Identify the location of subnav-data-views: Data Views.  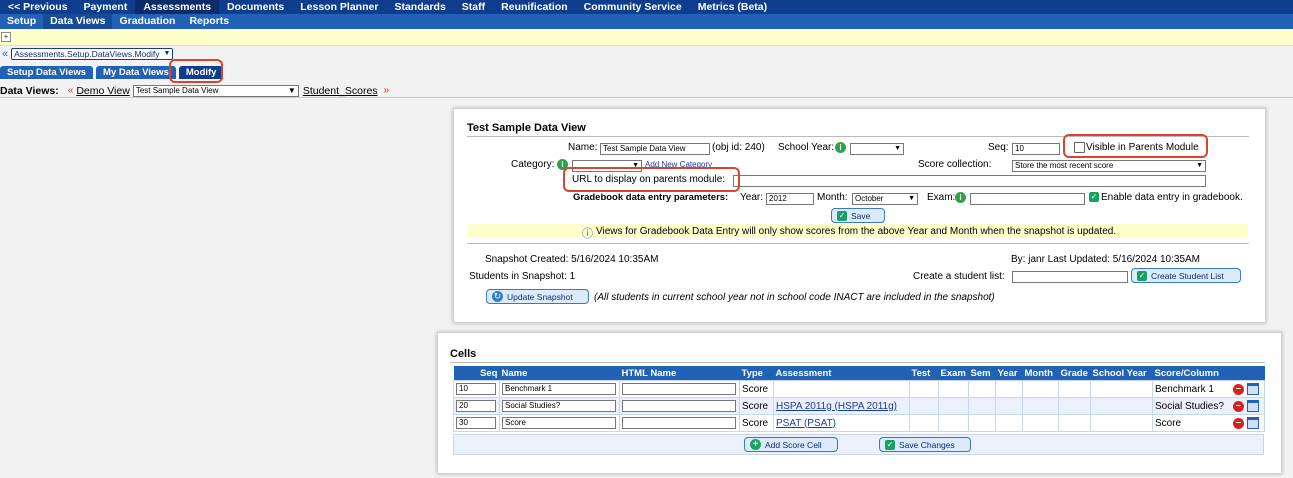
(78, 21).